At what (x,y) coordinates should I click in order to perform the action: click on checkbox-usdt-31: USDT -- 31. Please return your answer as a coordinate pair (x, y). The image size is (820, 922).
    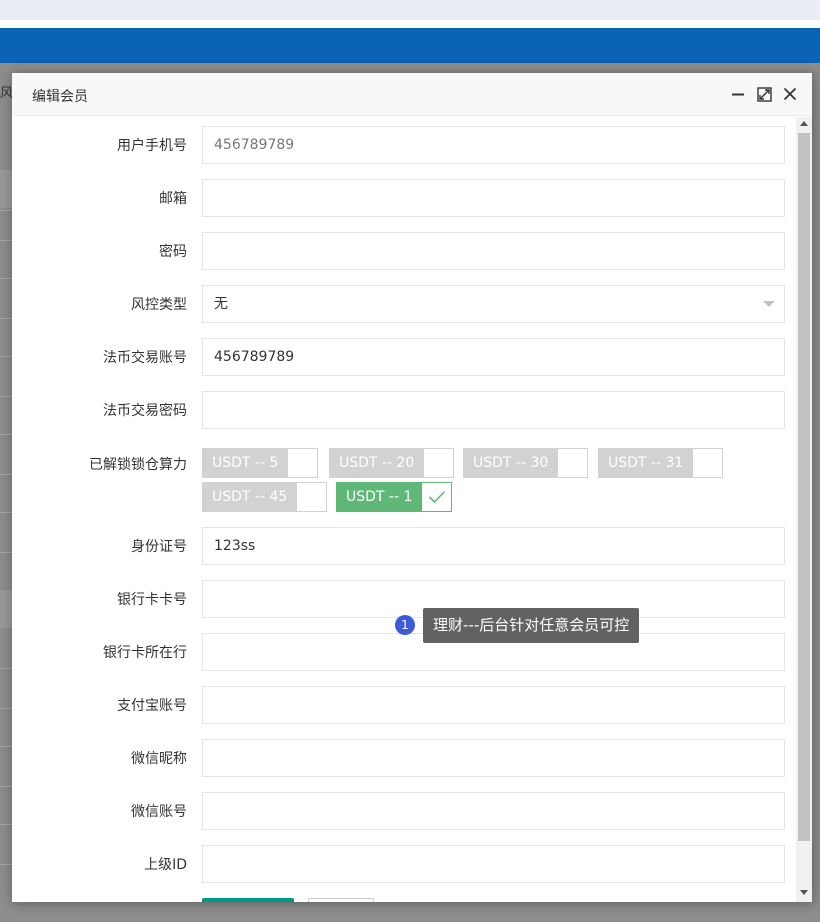
    Looking at the image, I should click on (661, 463).